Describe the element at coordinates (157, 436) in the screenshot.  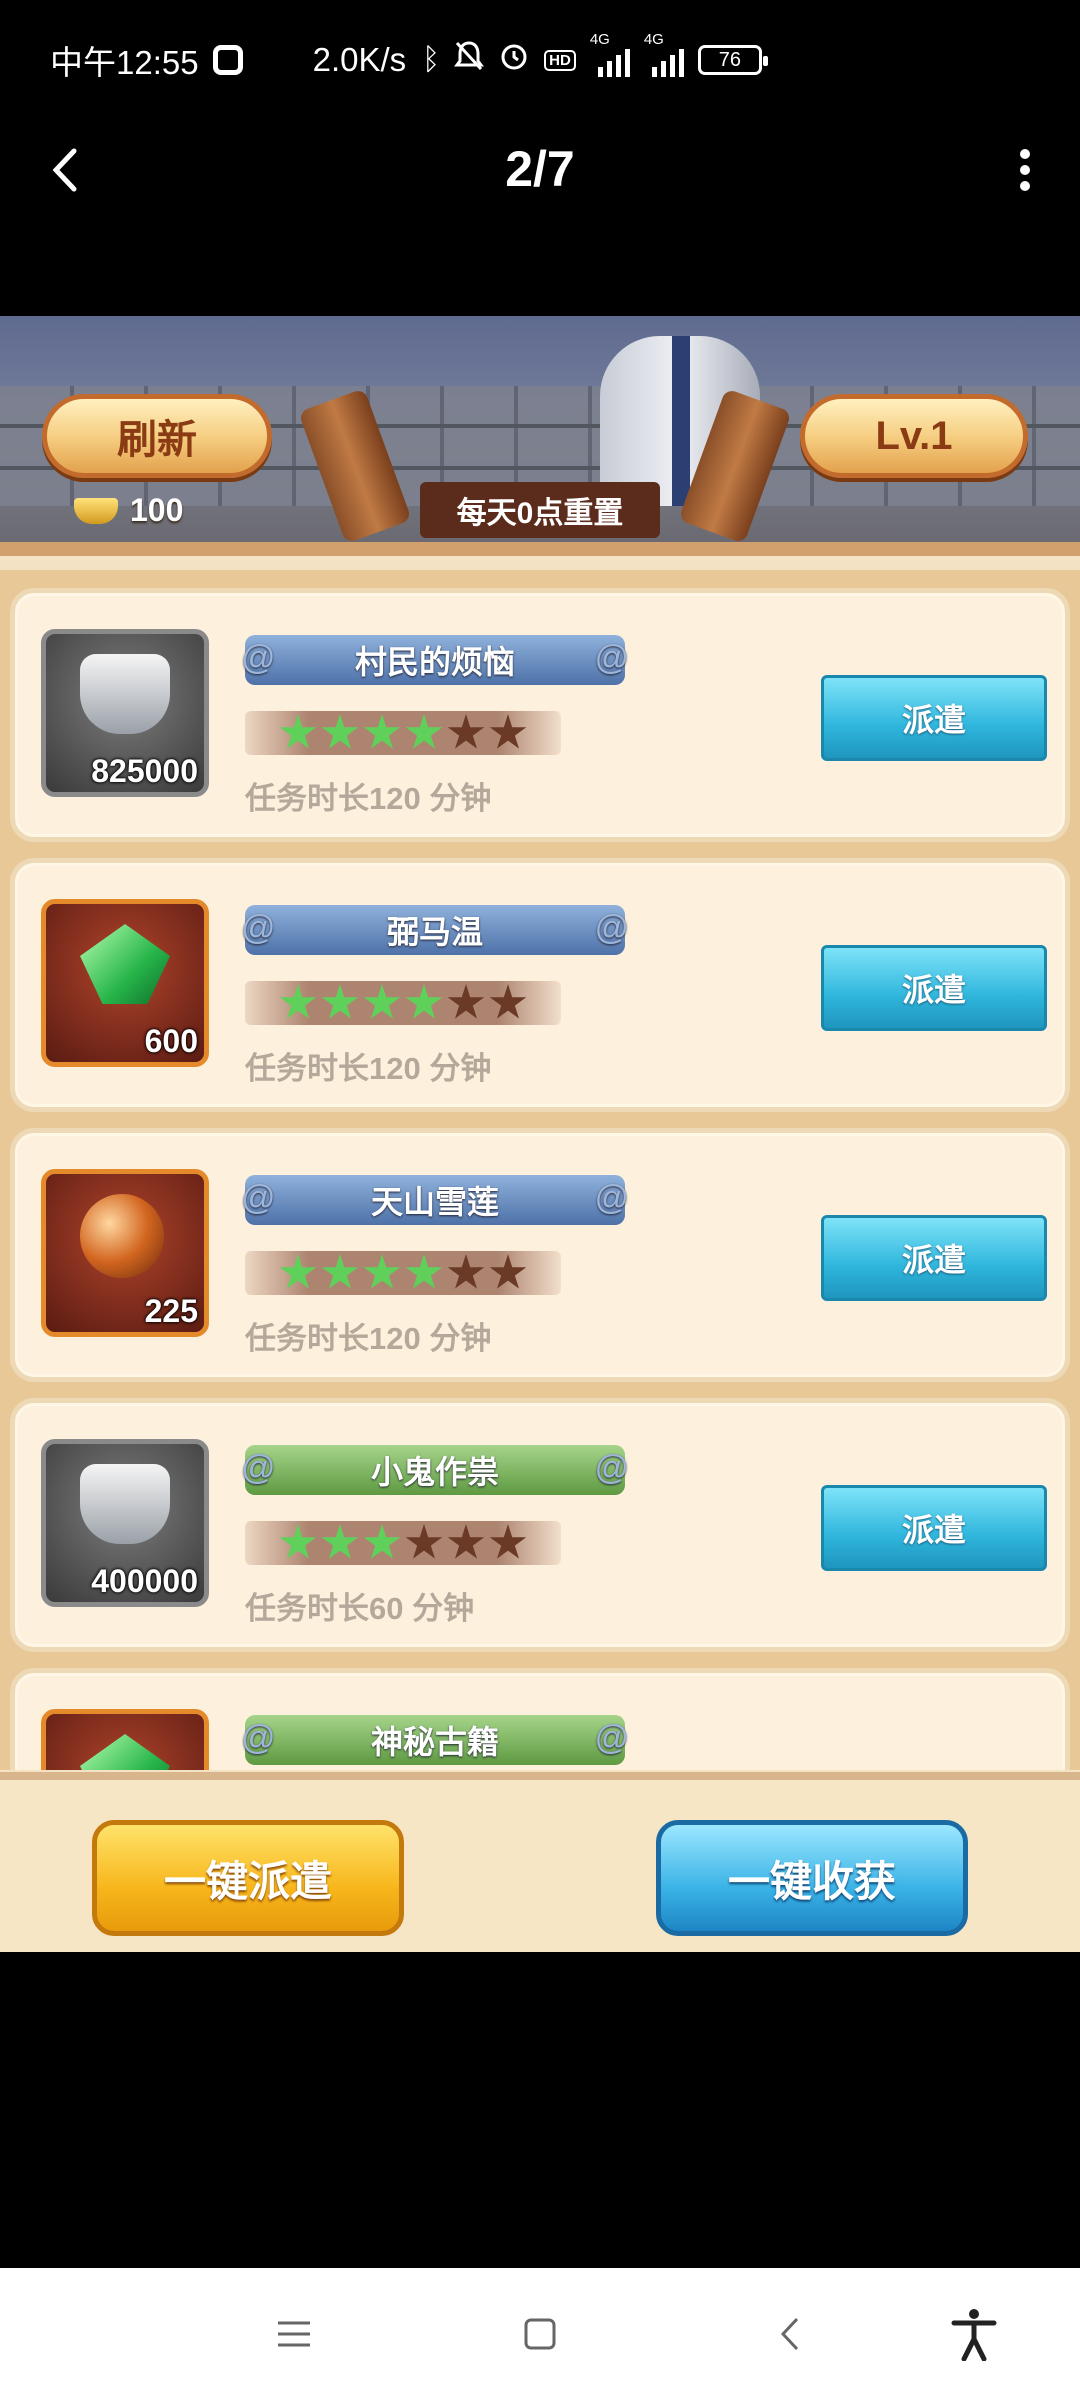
I see `refresh-button: 刷新` at that location.